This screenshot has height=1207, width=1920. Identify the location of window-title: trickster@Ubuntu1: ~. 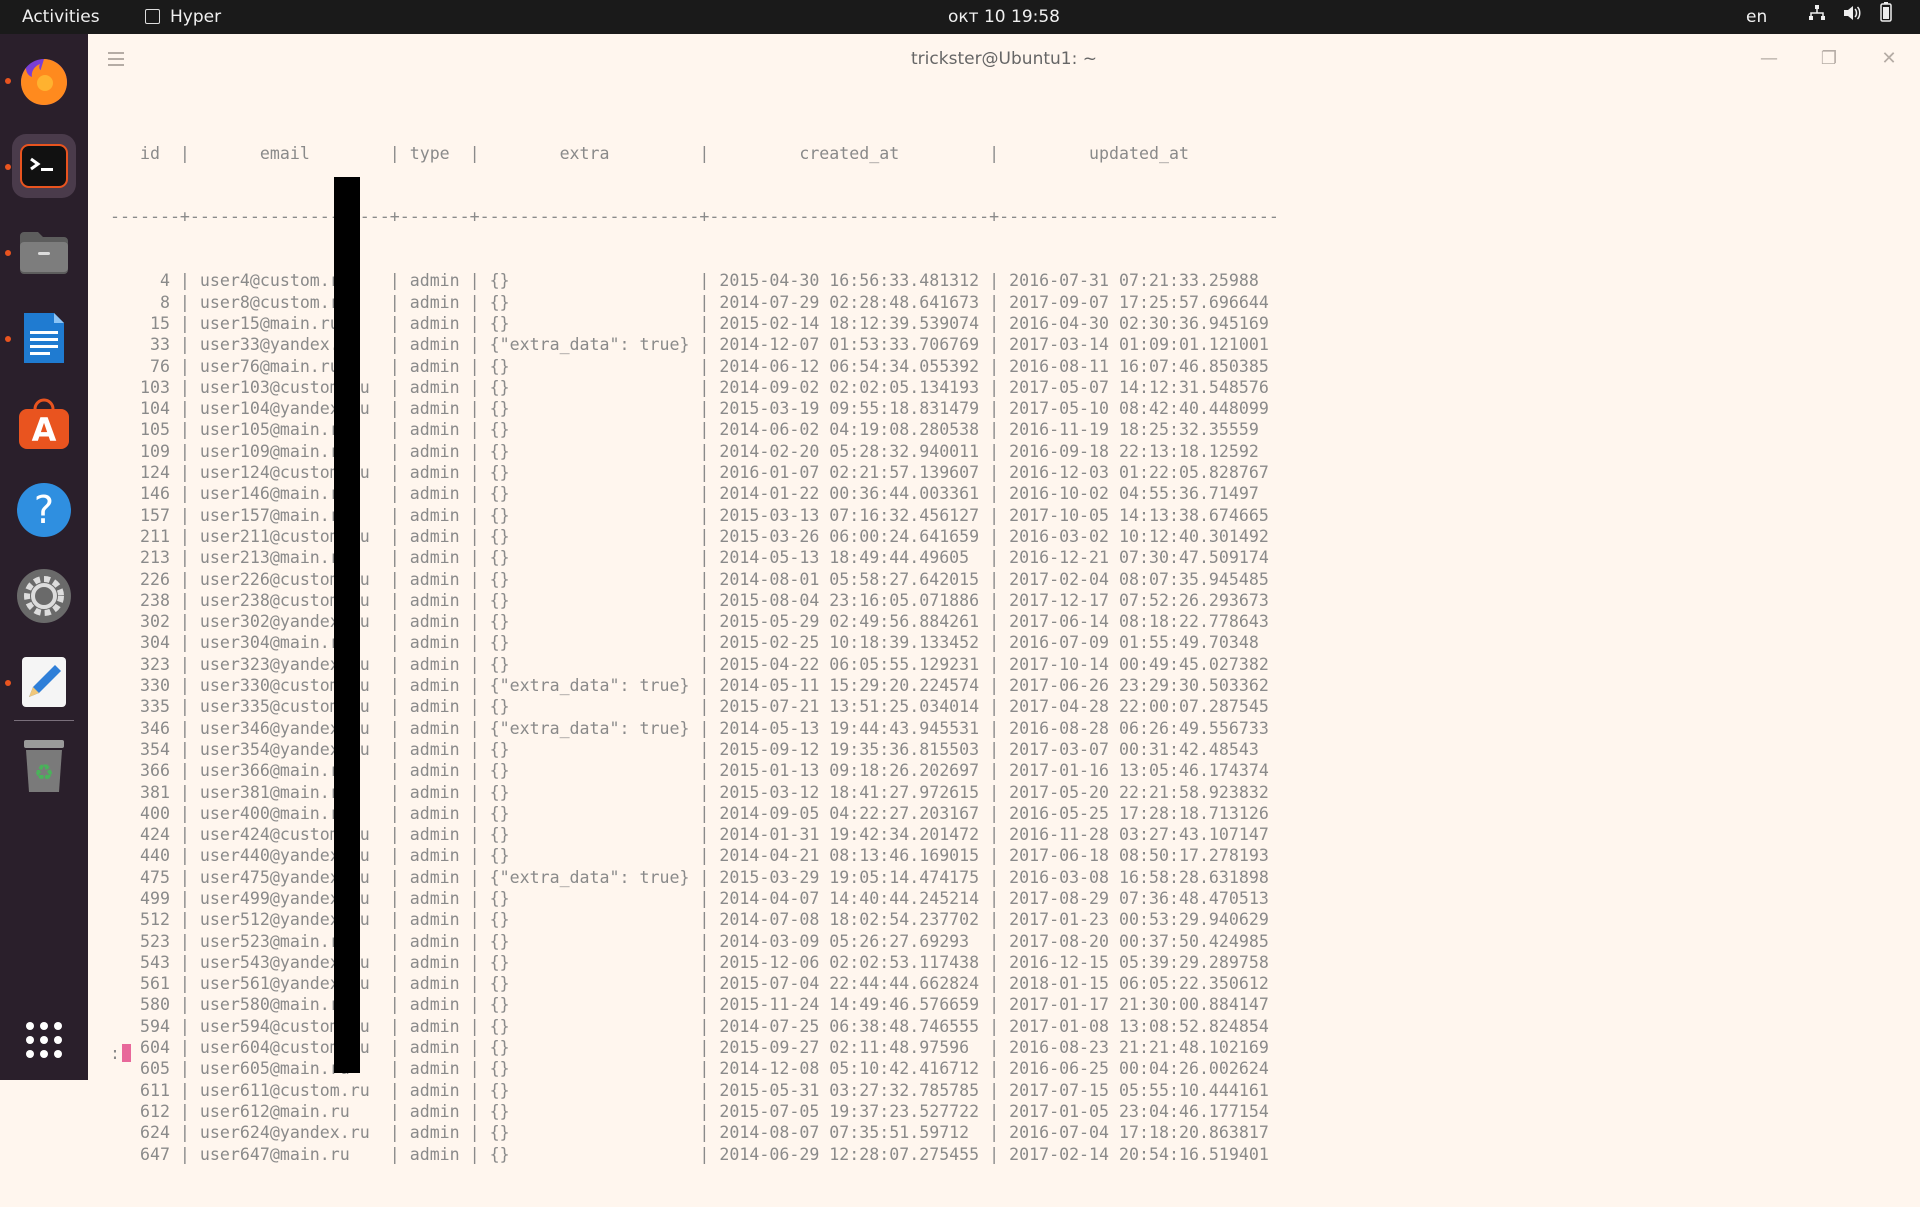
(1004, 59).